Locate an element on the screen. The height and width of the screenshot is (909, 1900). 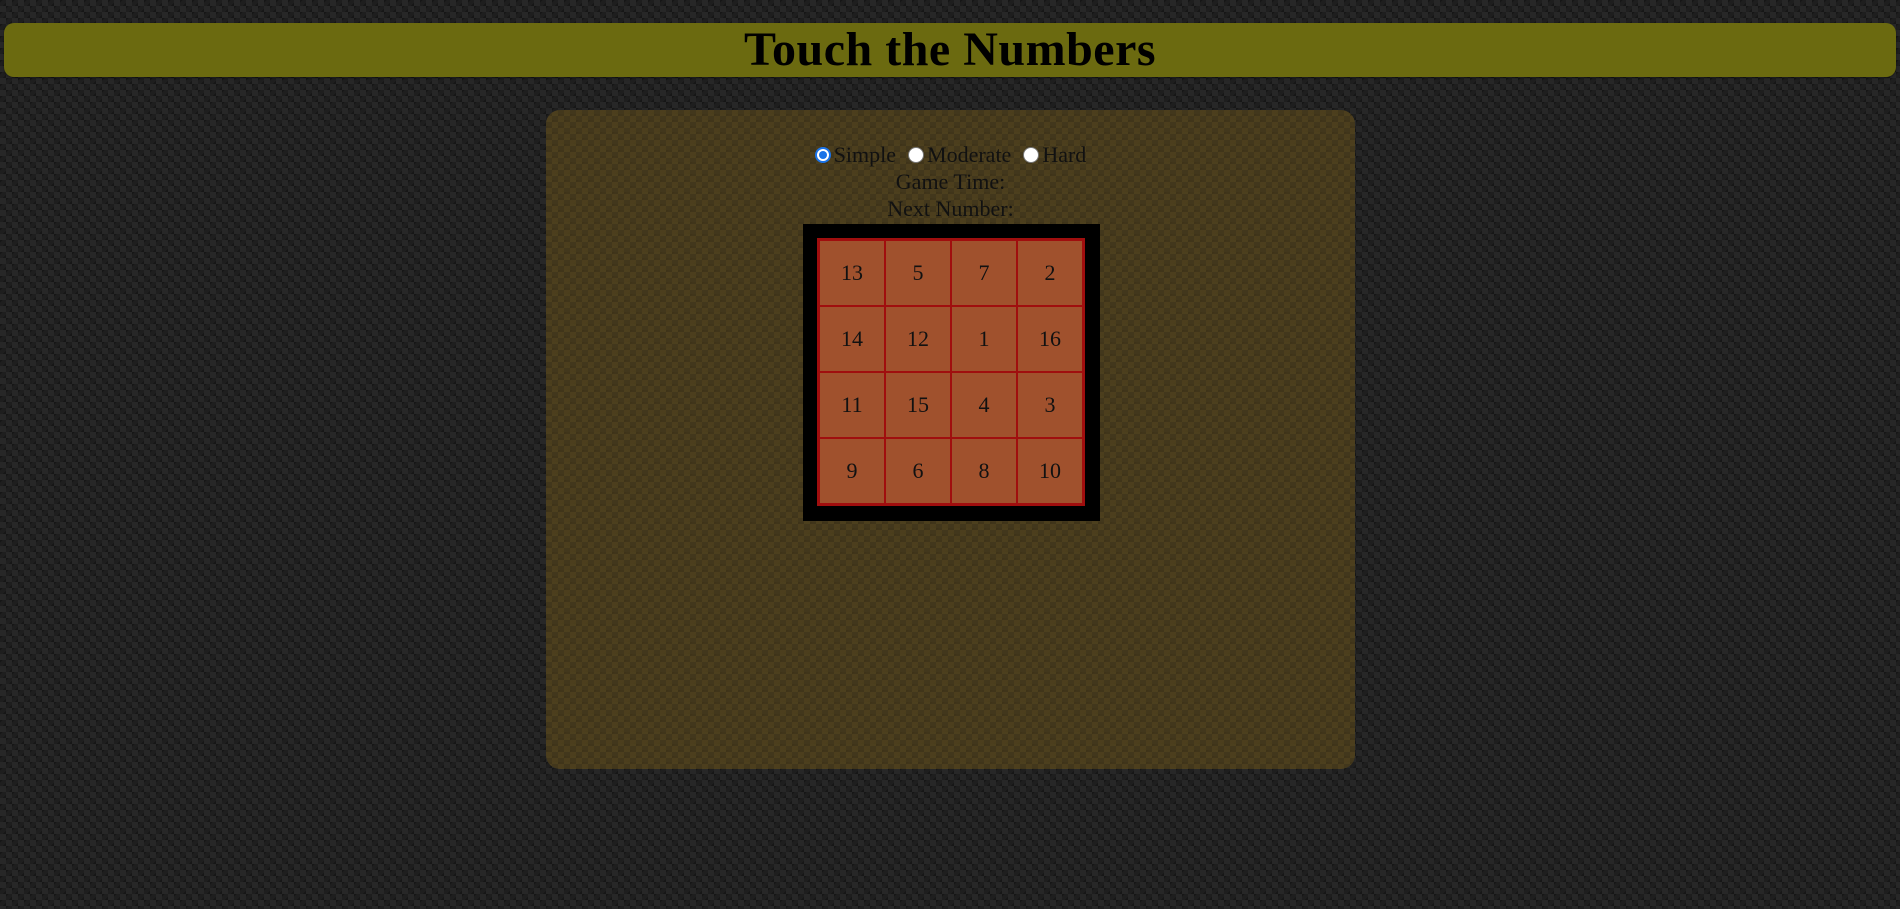
difficulty-option-hard: Hard is located at coordinates (1054, 155).